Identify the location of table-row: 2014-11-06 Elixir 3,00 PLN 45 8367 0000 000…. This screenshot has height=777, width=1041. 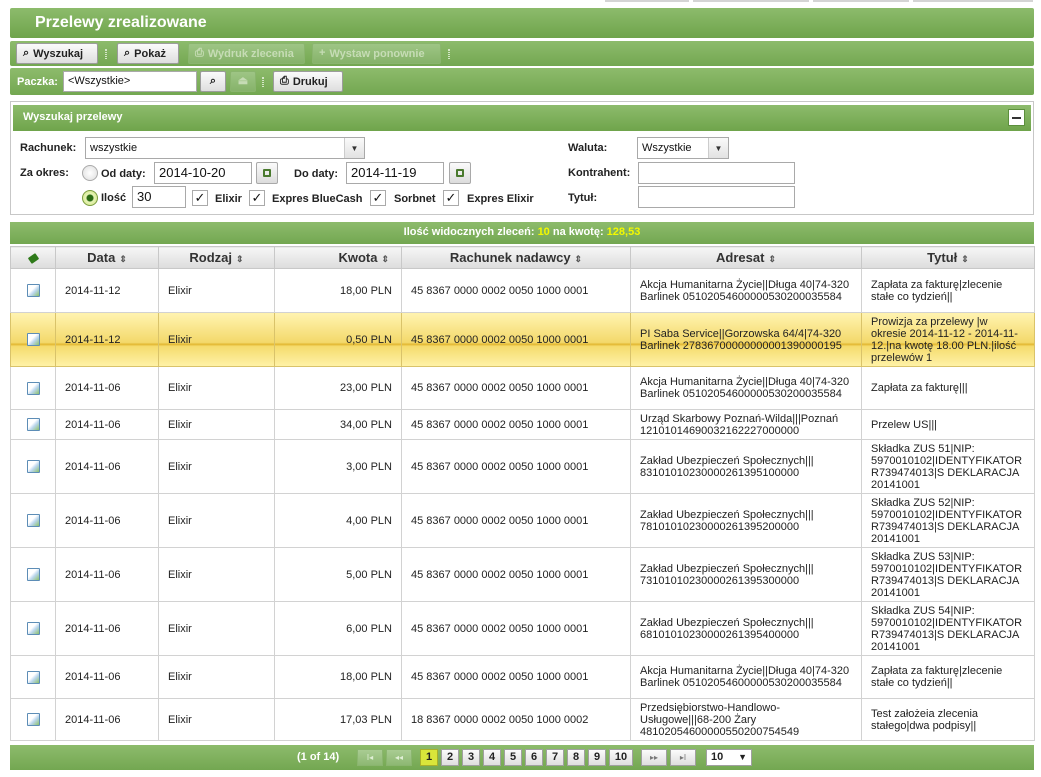
(522, 466).